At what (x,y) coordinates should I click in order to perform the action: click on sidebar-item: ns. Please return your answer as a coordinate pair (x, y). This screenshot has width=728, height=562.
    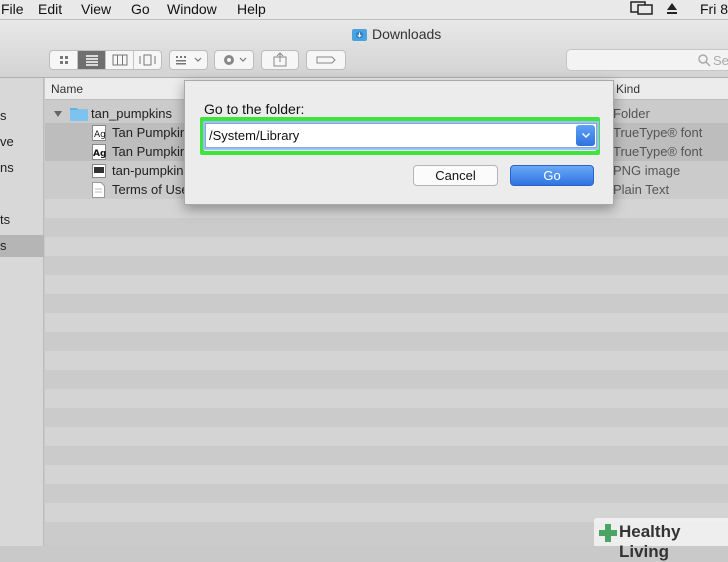
    Looking at the image, I should click on (22, 168).